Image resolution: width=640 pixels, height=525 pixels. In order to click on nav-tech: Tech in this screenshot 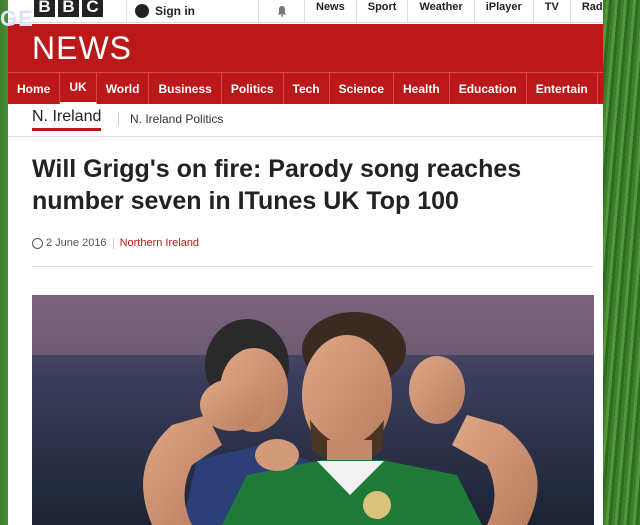, I will do `click(307, 89)`.